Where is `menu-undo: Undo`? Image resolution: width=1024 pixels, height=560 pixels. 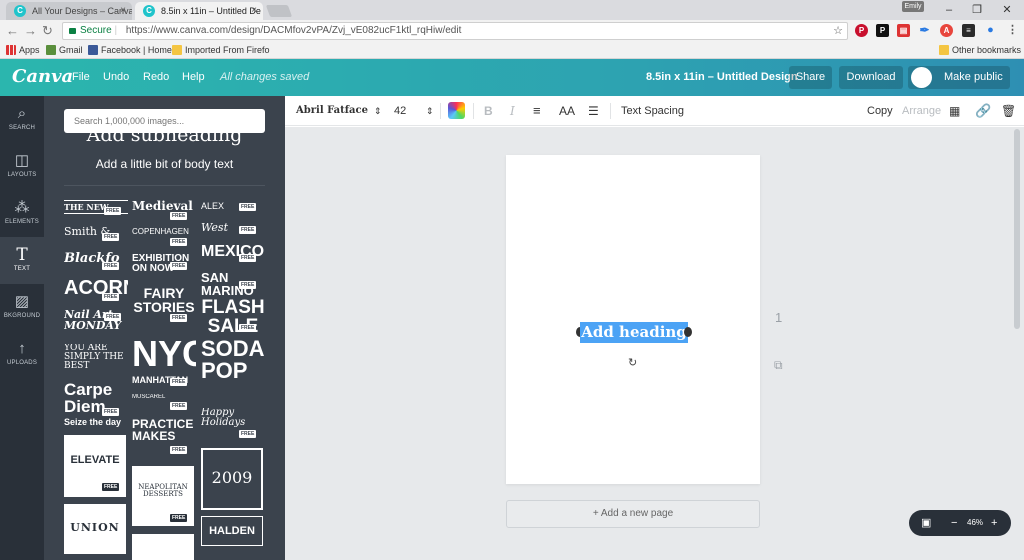
menu-undo: Undo is located at coordinates (116, 77).